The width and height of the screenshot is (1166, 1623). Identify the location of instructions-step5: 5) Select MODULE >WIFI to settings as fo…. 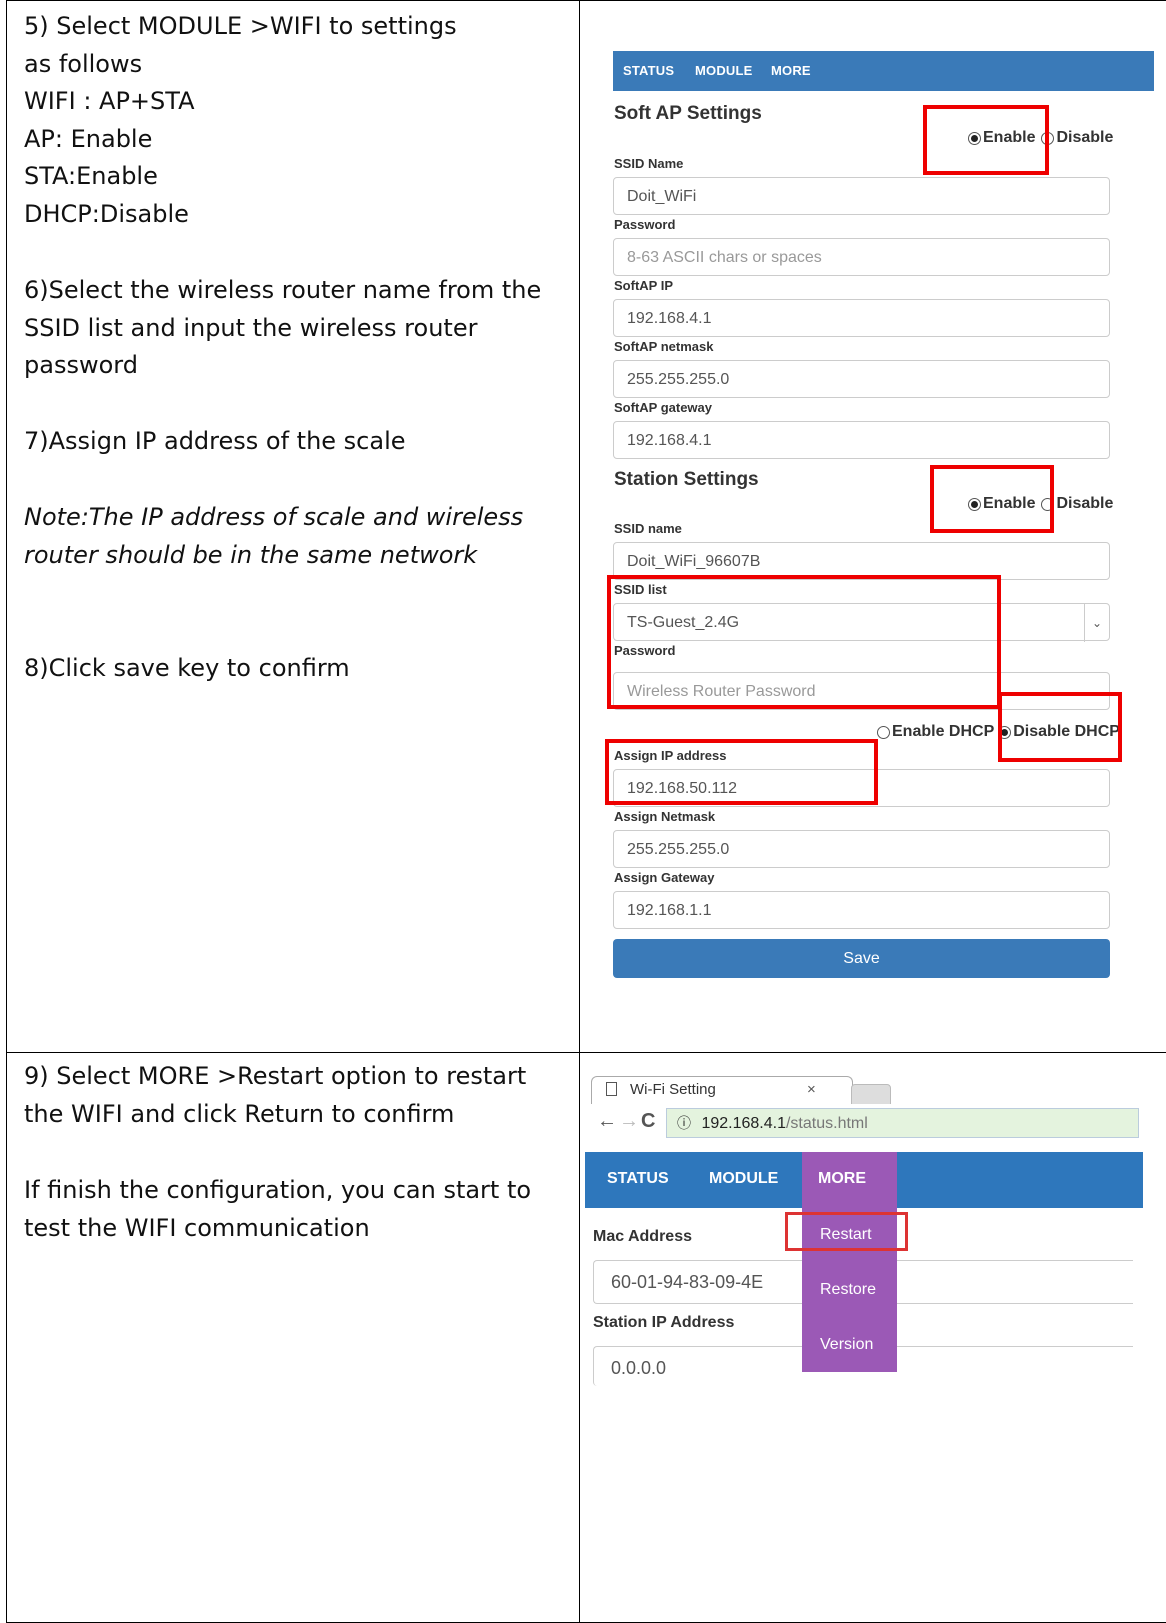
(240, 120).